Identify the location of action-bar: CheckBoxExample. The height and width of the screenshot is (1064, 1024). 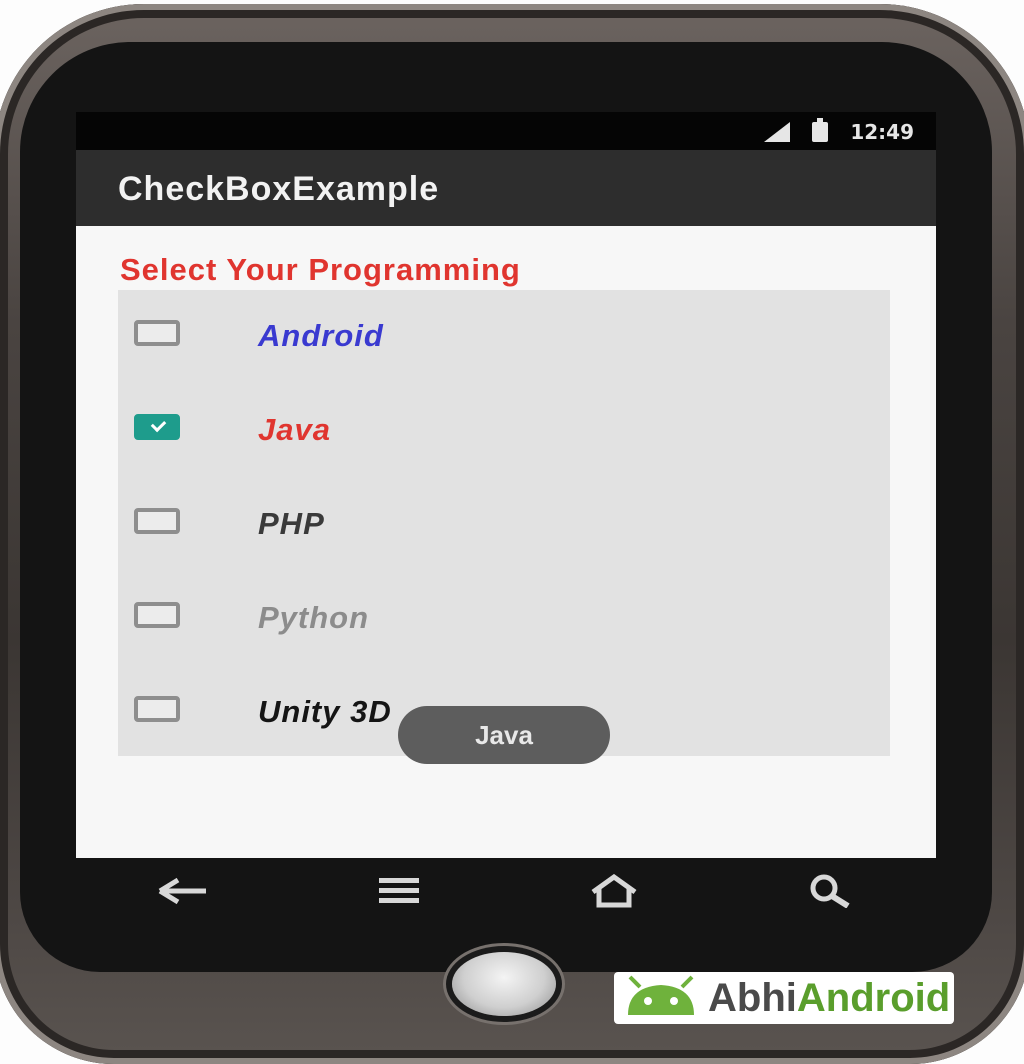
(506, 188).